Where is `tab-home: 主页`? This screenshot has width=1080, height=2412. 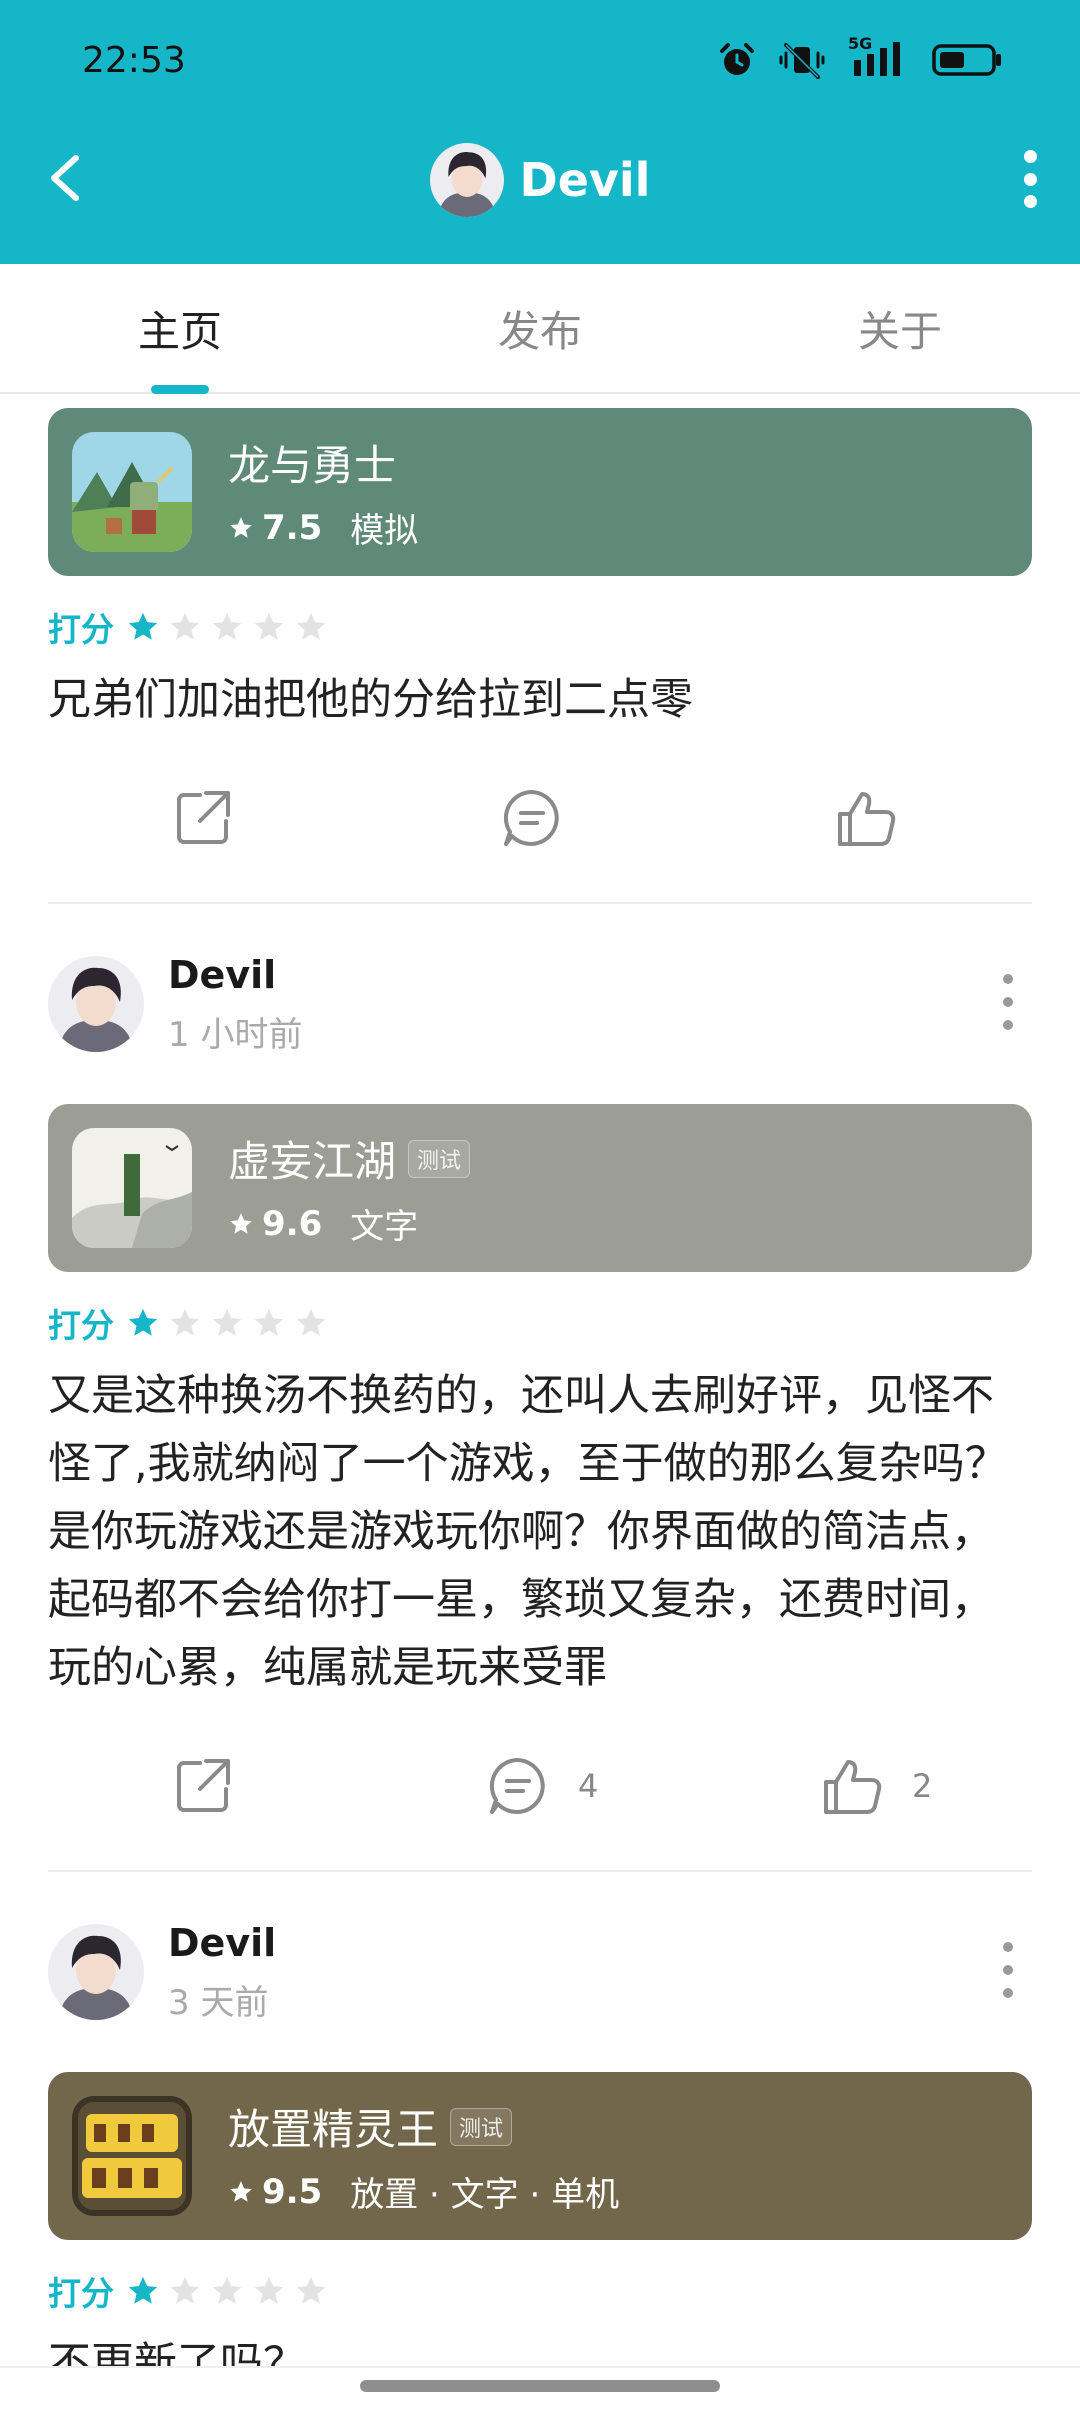
tab-home: 主页 is located at coordinates (180, 329).